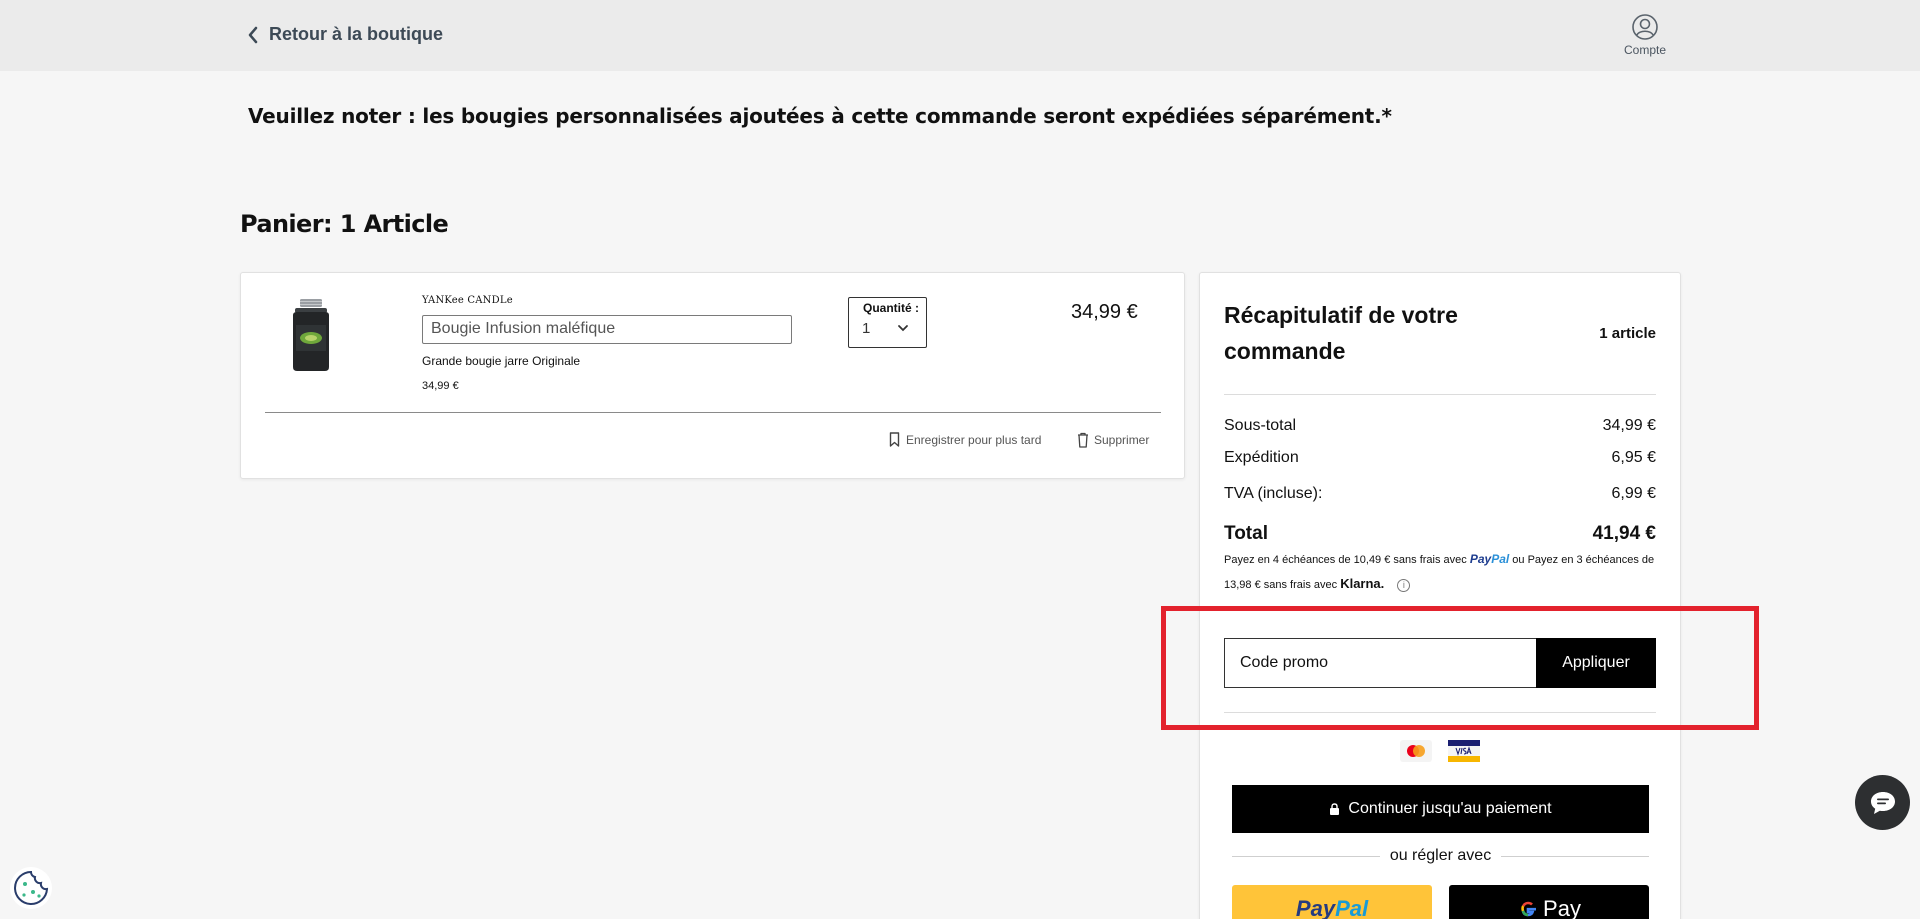  What do you see at coordinates (1624, 533) in the screenshot?
I see `total-value: 41,94 €` at bounding box center [1624, 533].